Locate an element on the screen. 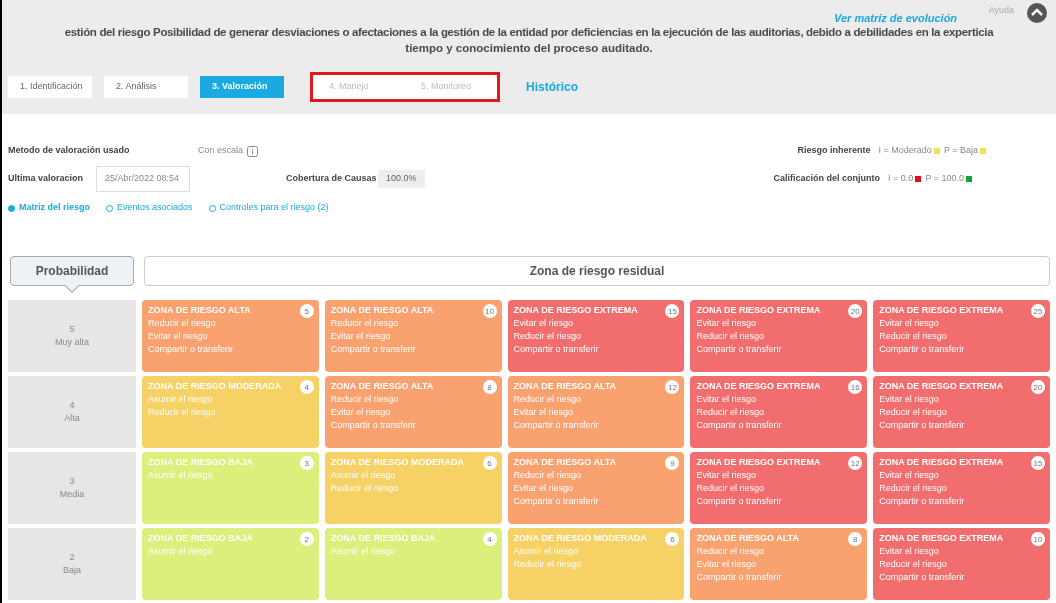 Image resolution: width=1056 pixels, height=603 pixels. coverage-badge: 100.0% is located at coordinates (401, 179).